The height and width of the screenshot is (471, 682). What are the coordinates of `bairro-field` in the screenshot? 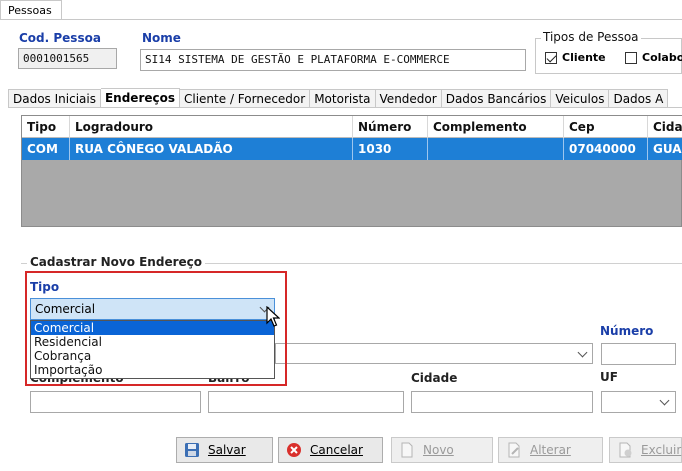 It's located at (306, 402).